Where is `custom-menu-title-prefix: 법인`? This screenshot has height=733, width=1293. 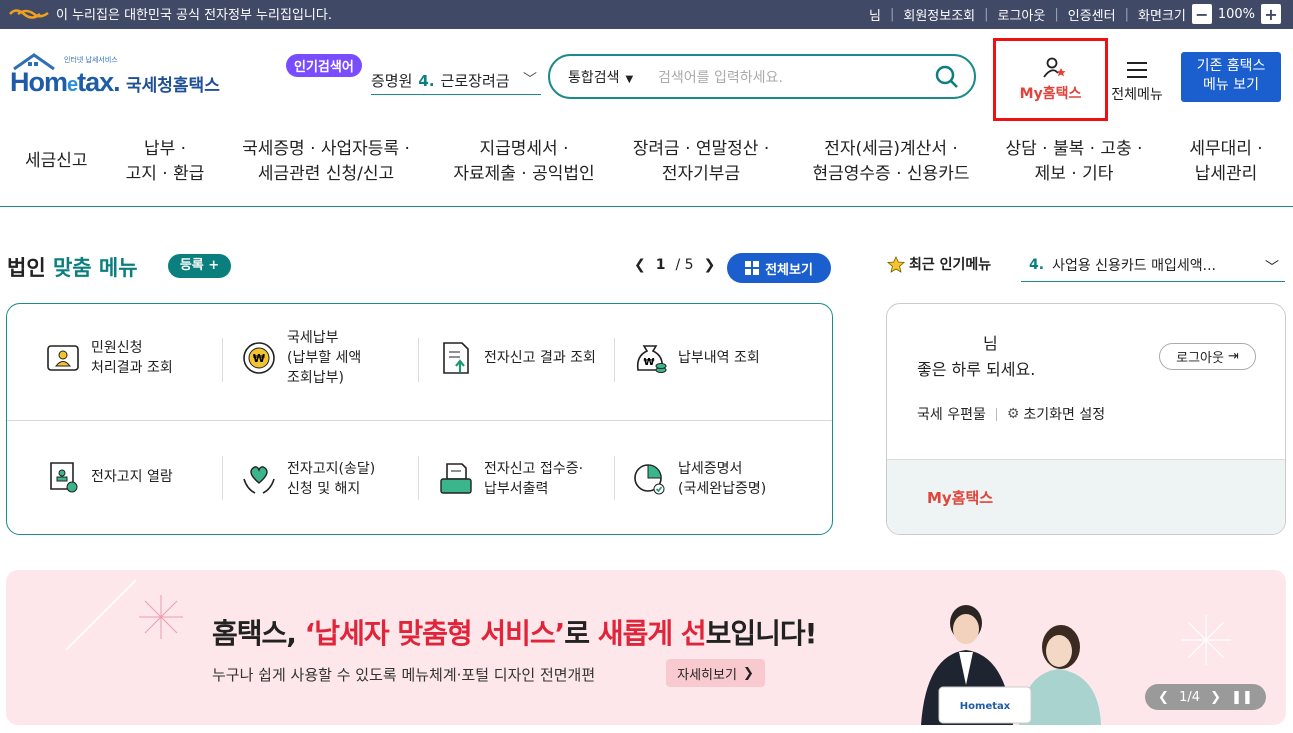
custom-menu-title-prefix: 법인 is located at coordinates (26, 268).